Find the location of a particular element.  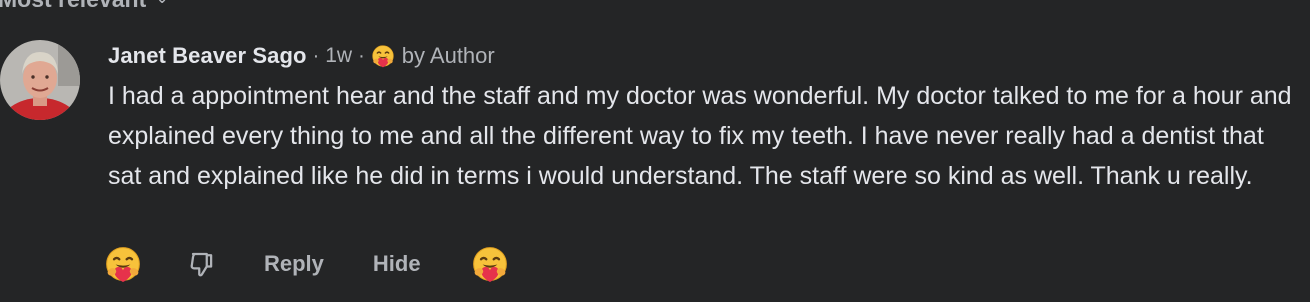

react-button is located at coordinates (123, 264).